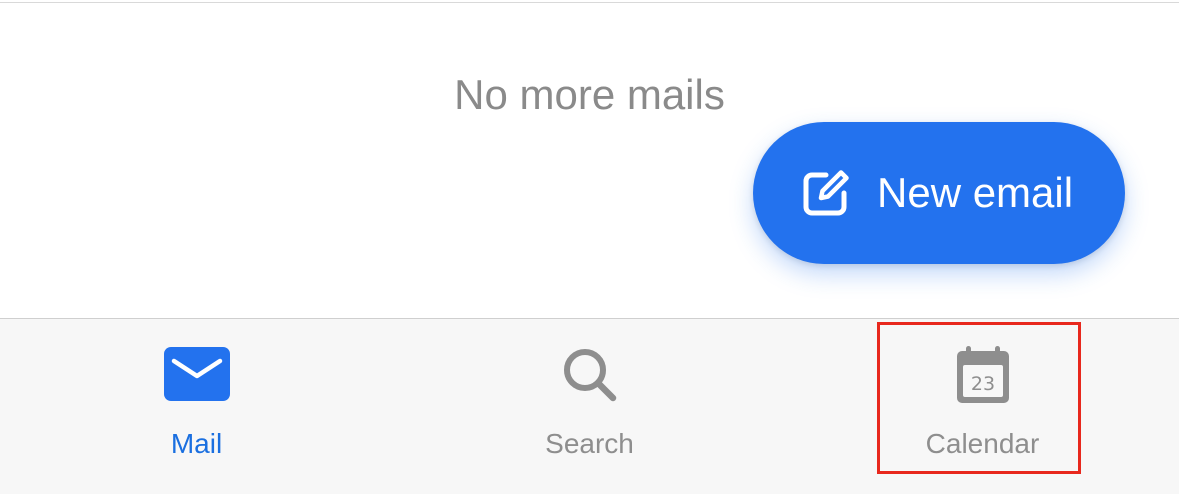 This screenshot has height=494, width=1179. I want to click on tab-mail-label: Mail, so click(196, 443).